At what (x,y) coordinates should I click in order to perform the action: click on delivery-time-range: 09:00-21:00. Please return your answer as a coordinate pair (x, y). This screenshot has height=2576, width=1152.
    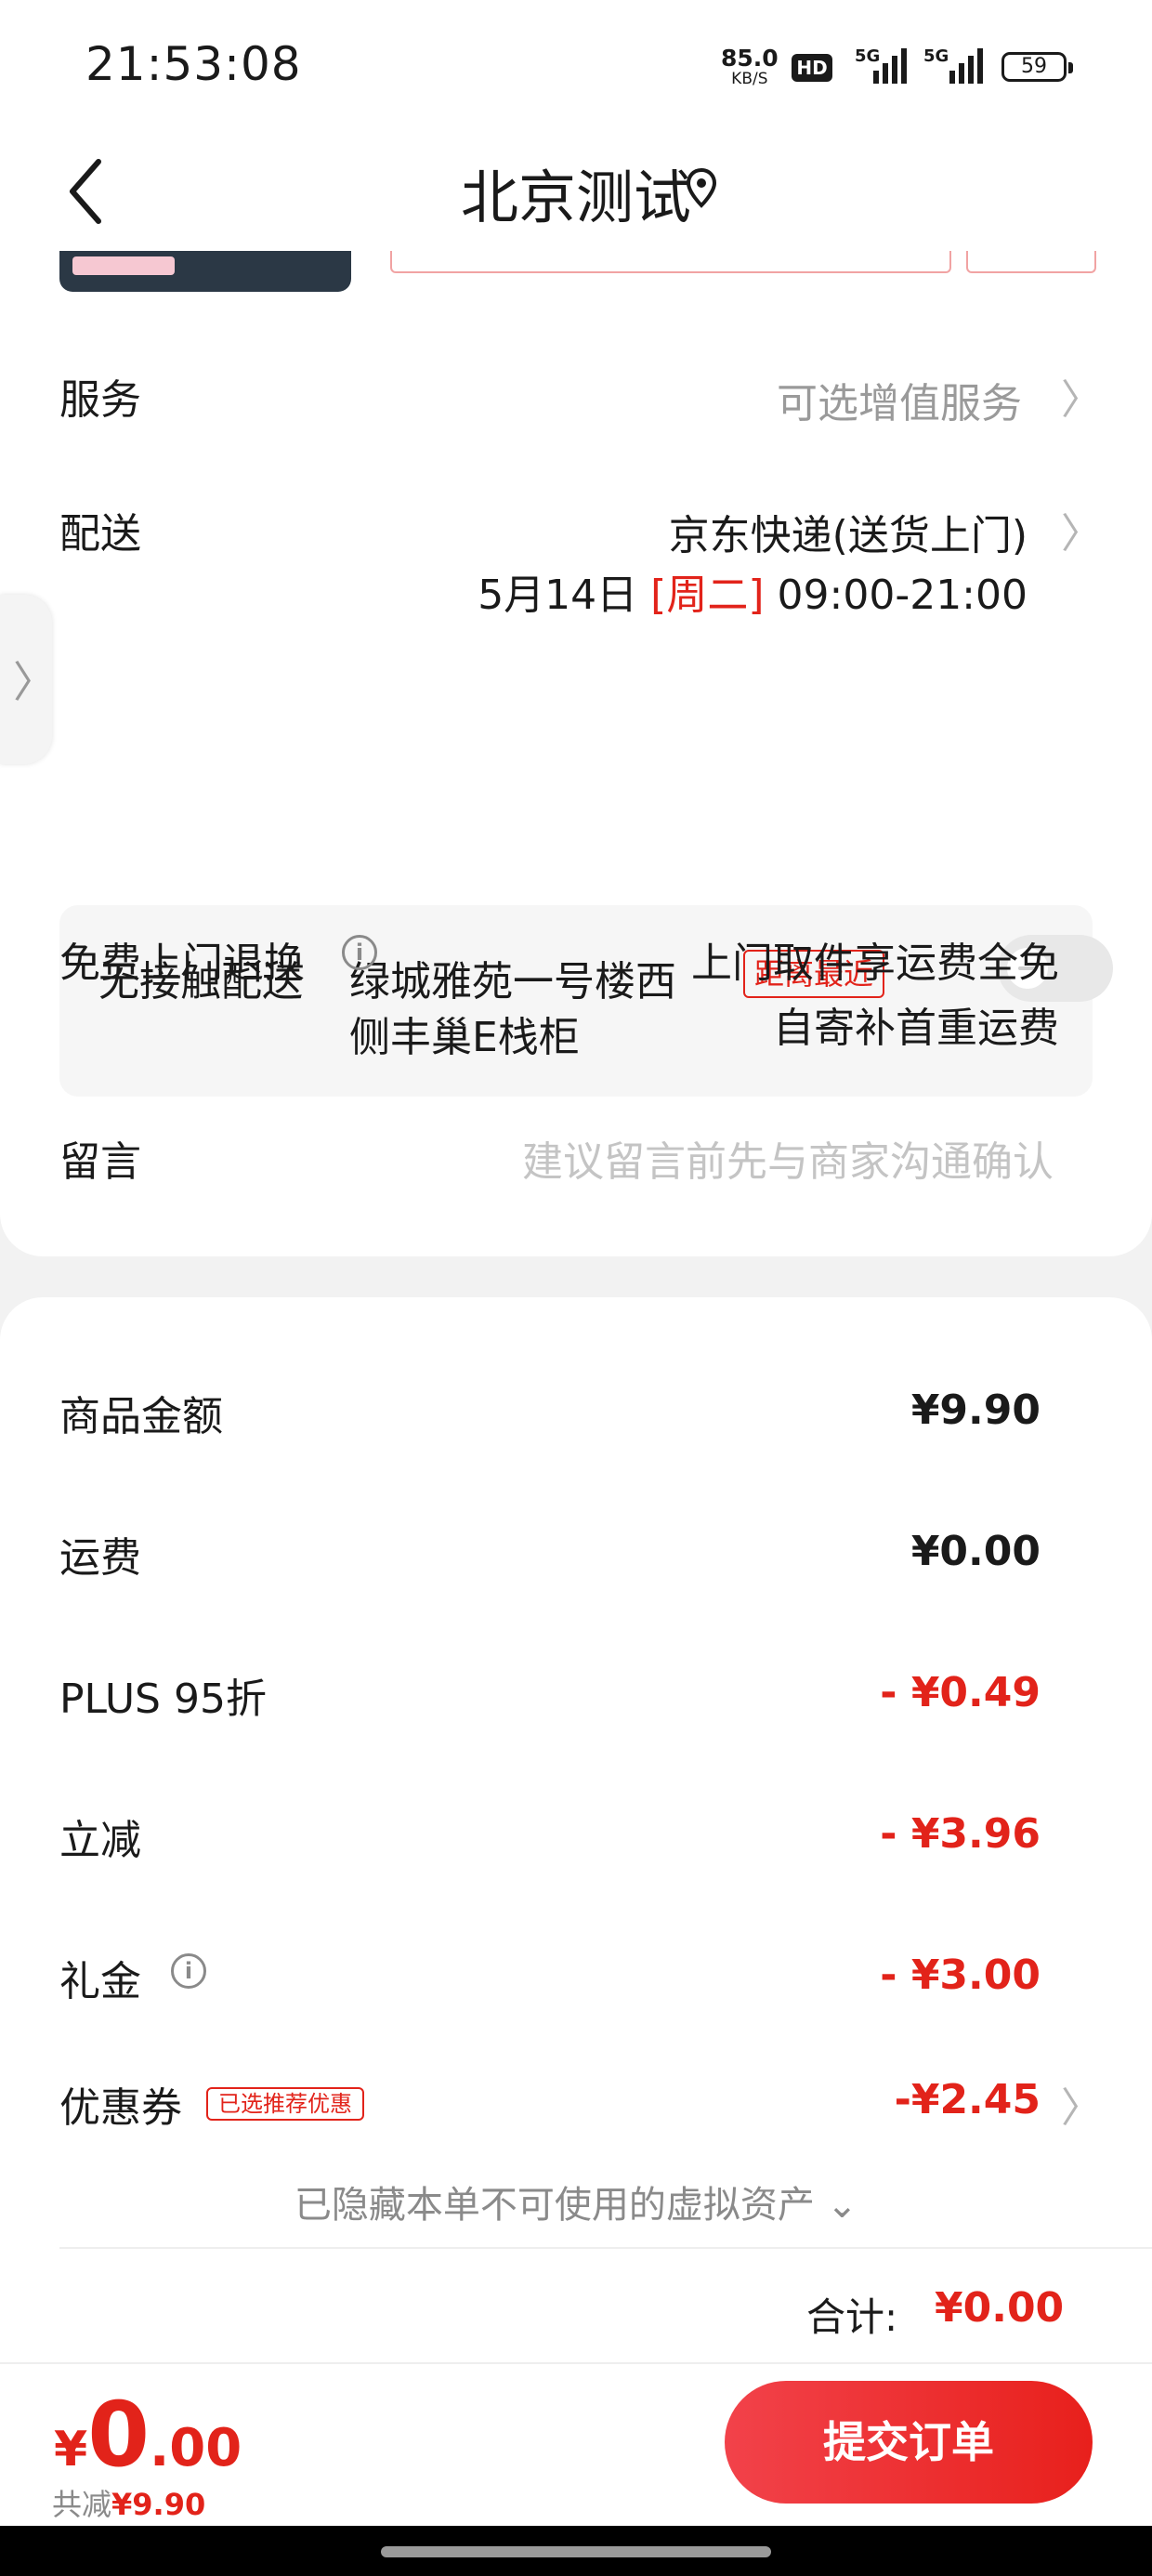
    Looking at the image, I should click on (902, 595).